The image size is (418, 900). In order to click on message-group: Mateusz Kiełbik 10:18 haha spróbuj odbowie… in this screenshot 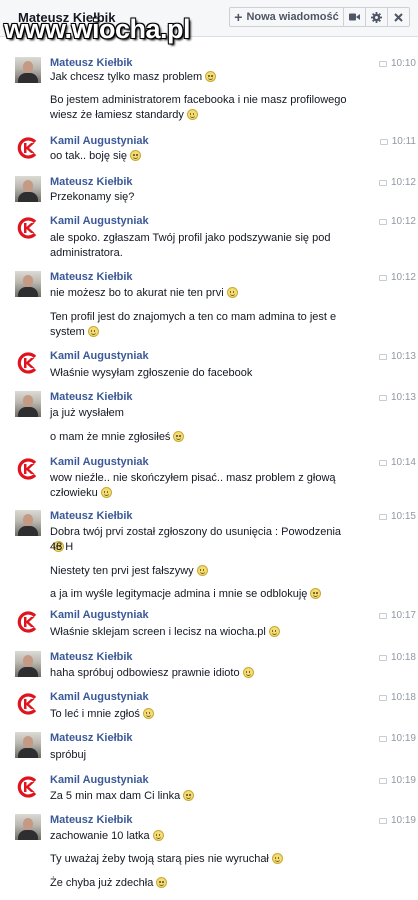, I will do `click(209, 671)`.